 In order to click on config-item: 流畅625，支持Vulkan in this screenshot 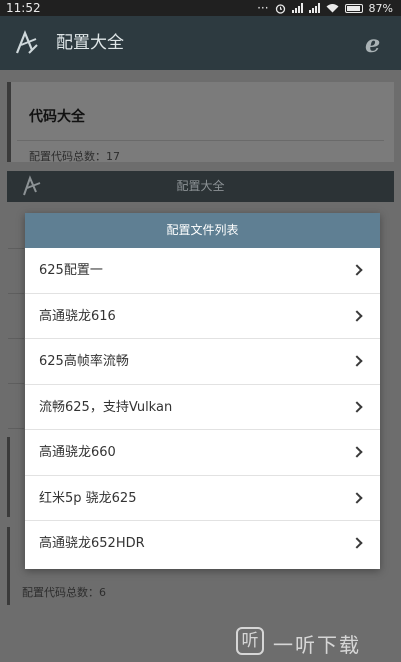, I will do `click(202, 407)`.